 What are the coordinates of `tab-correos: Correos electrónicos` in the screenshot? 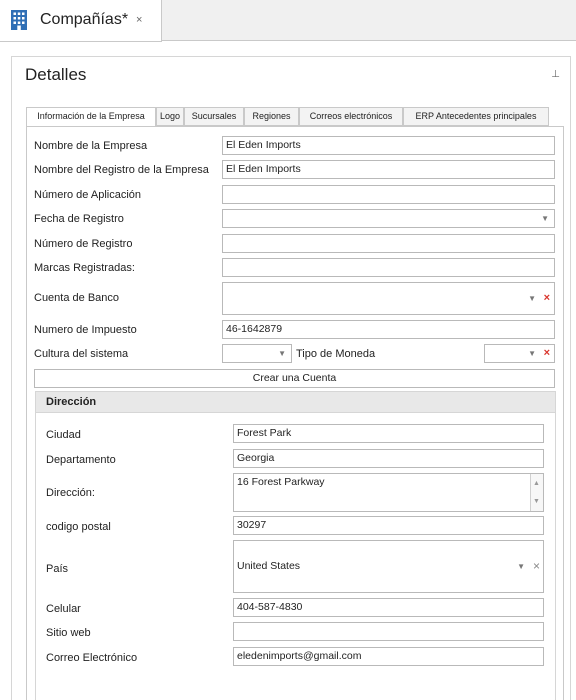 It's located at (351, 116).